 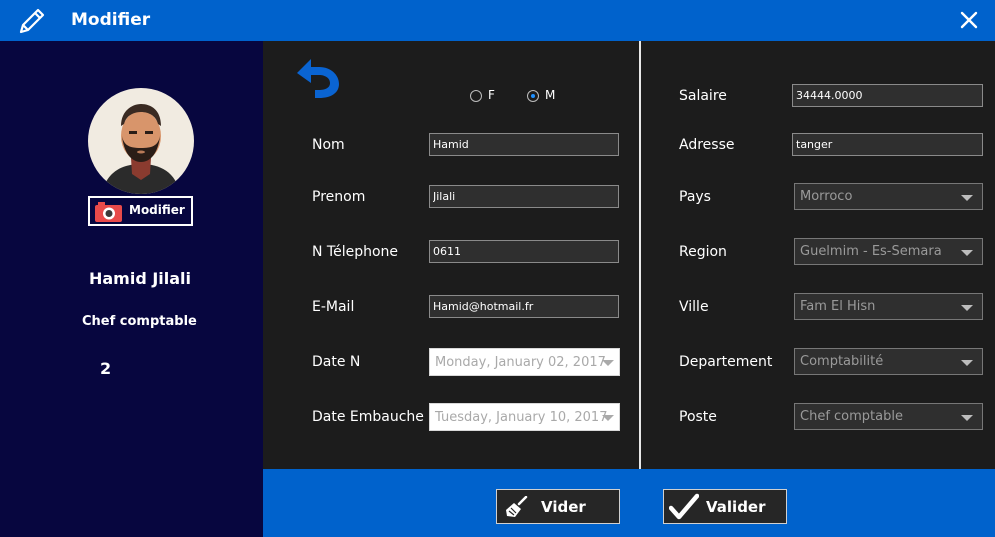 I want to click on action-footer, so click(x=629, y=503).